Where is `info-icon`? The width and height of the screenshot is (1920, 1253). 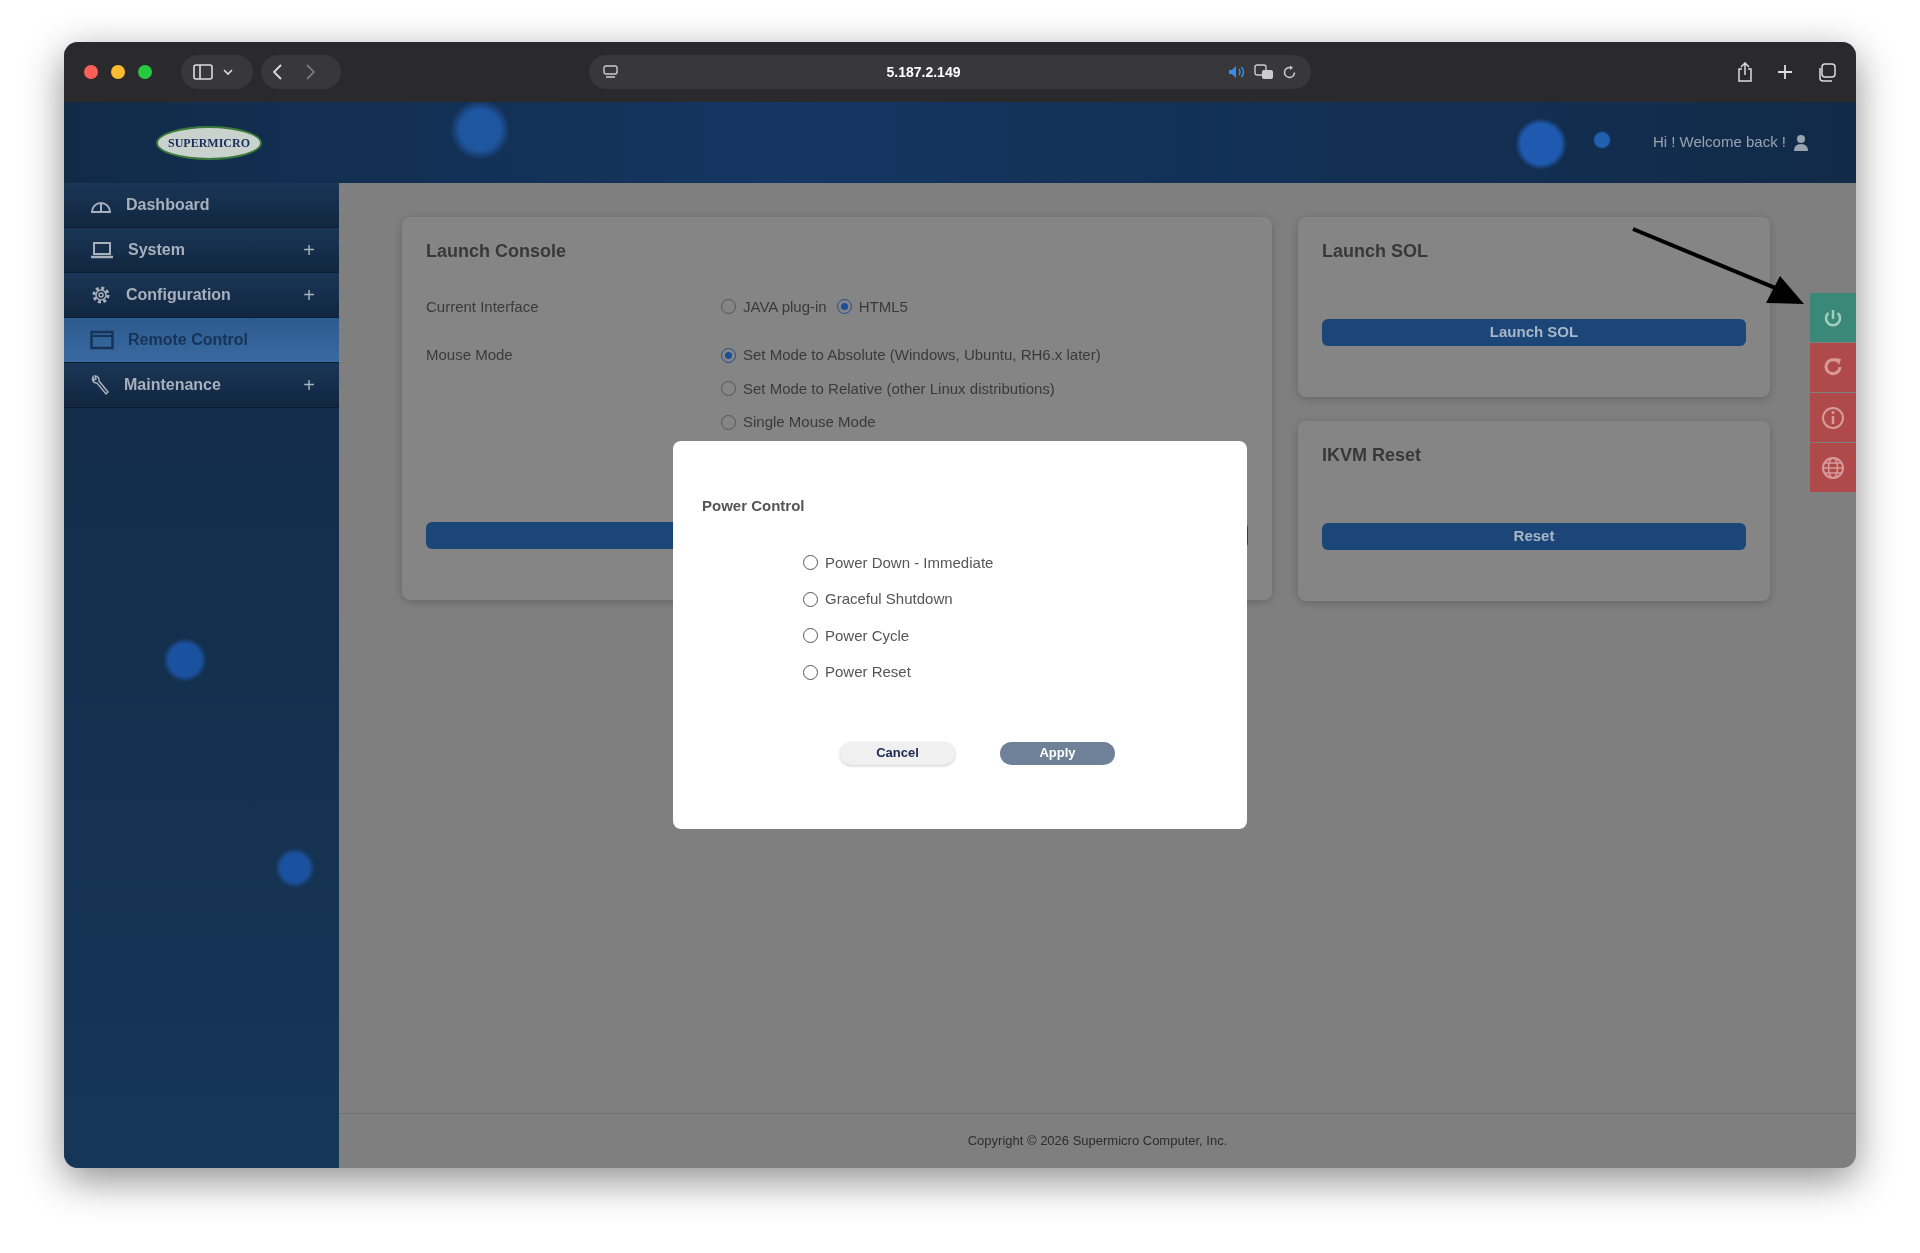 info-icon is located at coordinates (1833, 417).